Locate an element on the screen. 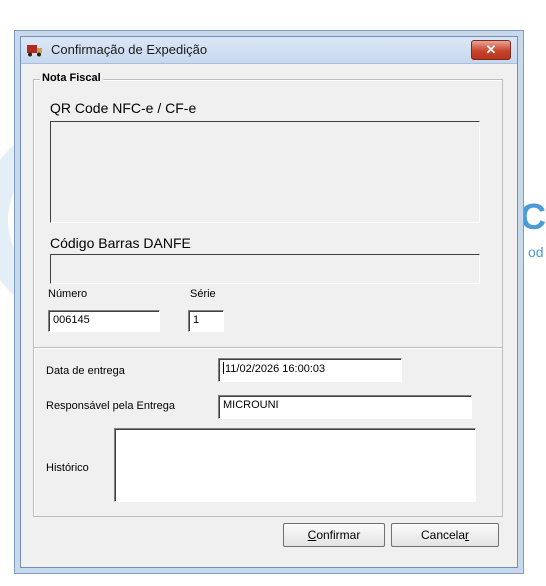  text-caret is located at coordinates (223, 368).